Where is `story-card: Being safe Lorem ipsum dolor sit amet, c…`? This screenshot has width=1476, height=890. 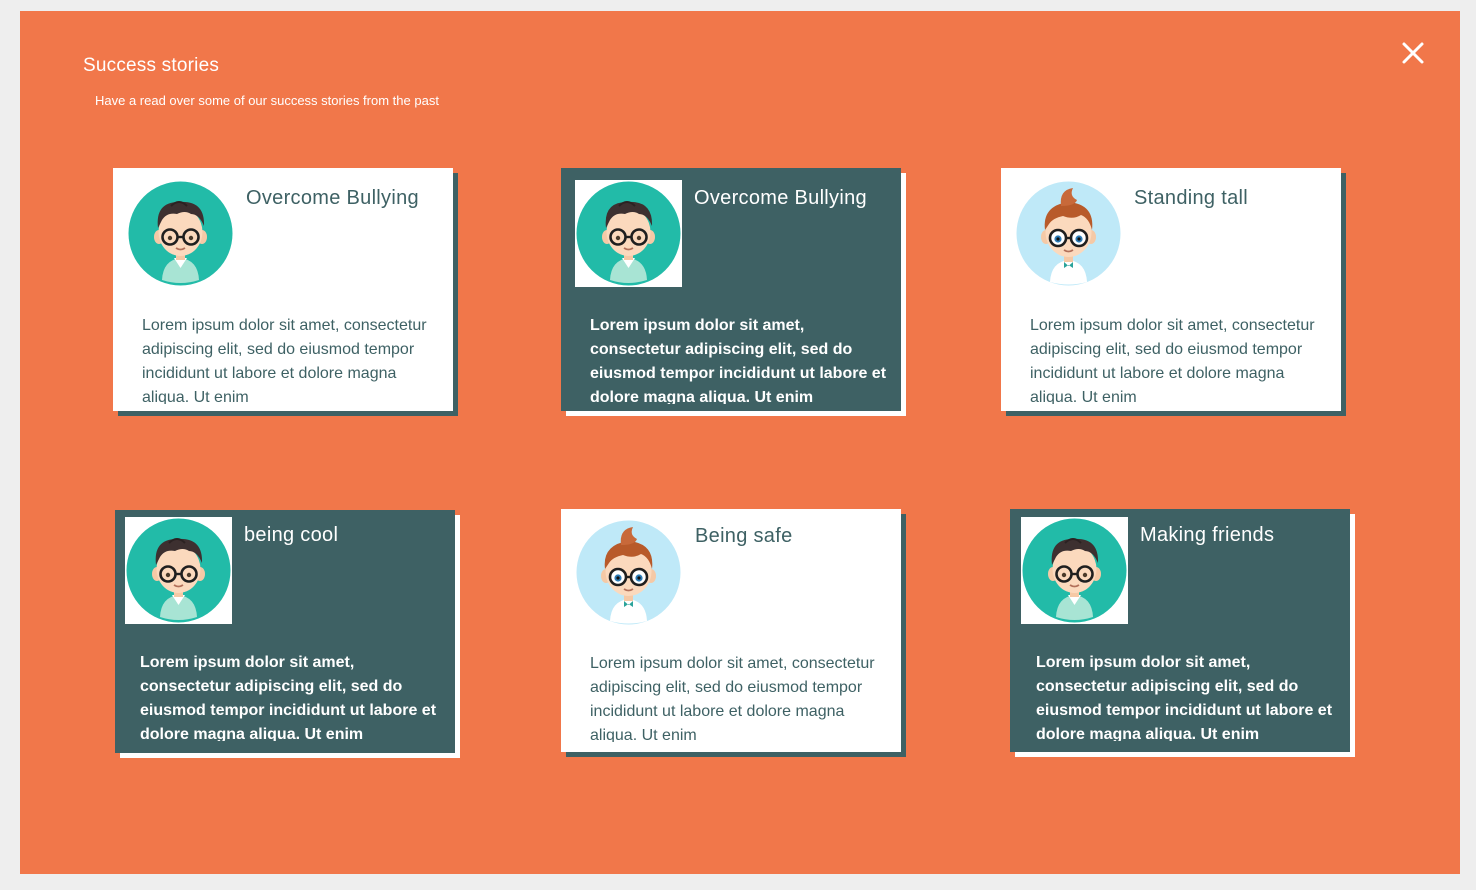
story-card: Being safe Lorem ipsum dolor sit amet, c… is located at coordinates (731, 630).